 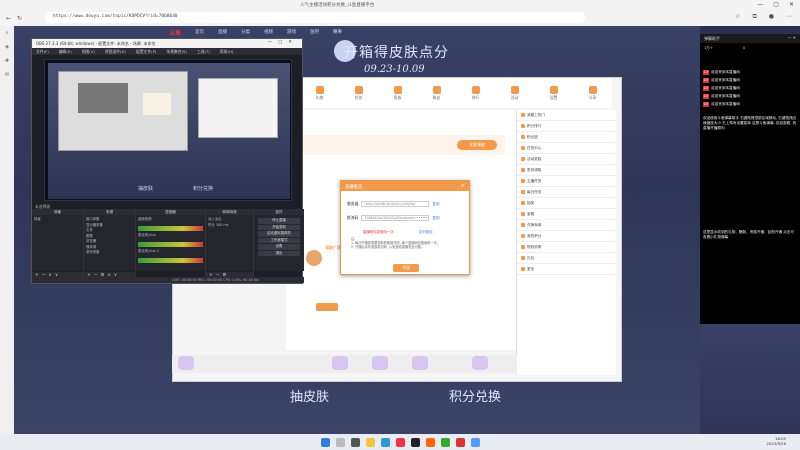 I want to click on task-view-icon, so click(x=355, y=442).